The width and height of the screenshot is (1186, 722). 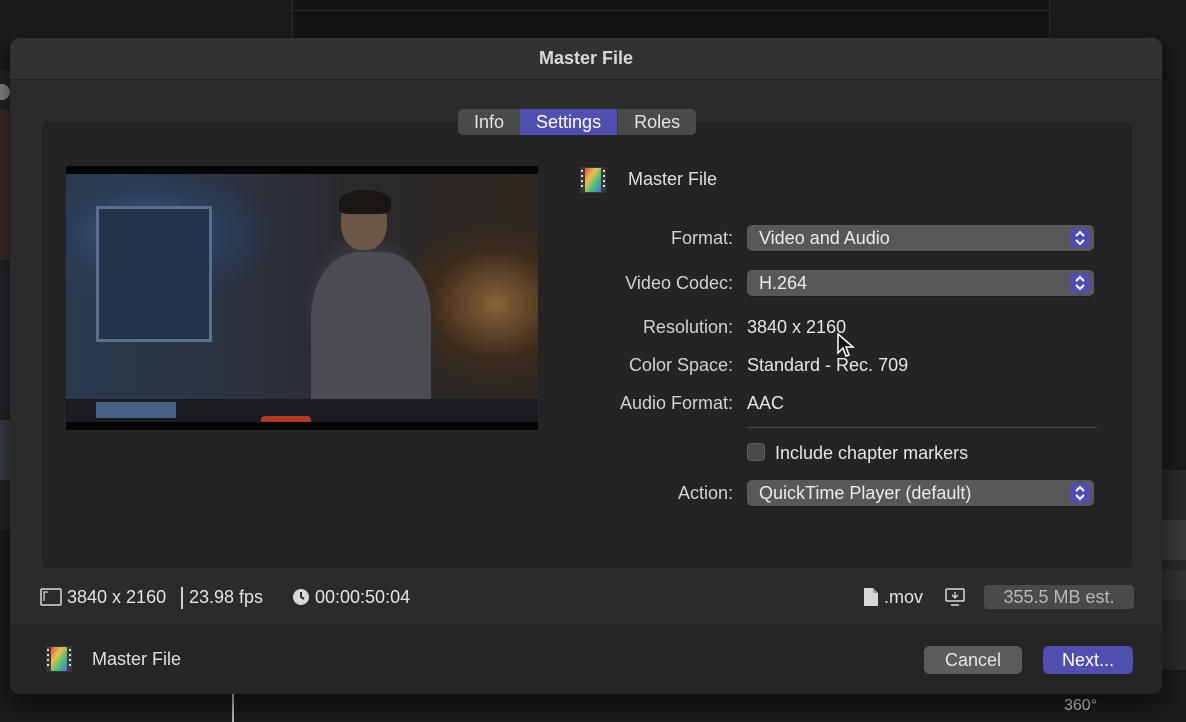 I want to click on preview-frame, so click(x=302, y=298).